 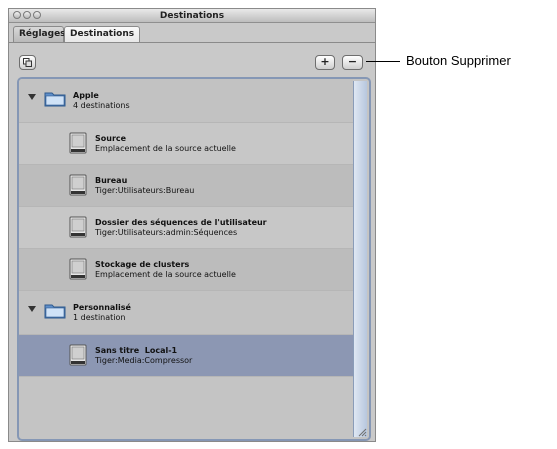 I want to click on window-title: Destinations, so click(x=192, y=16).